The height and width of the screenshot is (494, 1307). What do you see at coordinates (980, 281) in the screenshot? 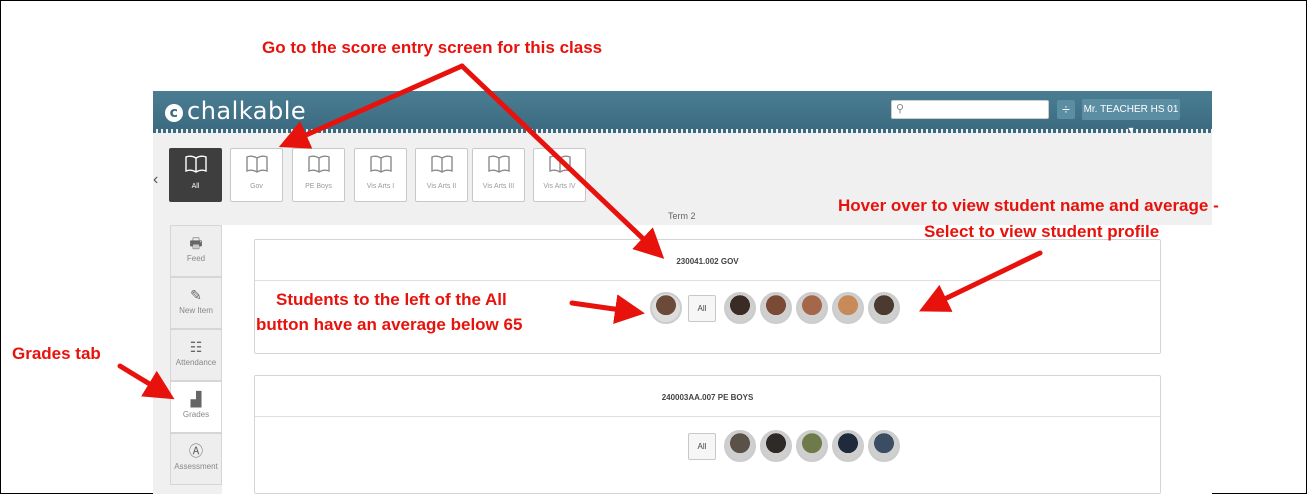
I see `arrow-to-avatars` at bounding box center [980, 281].